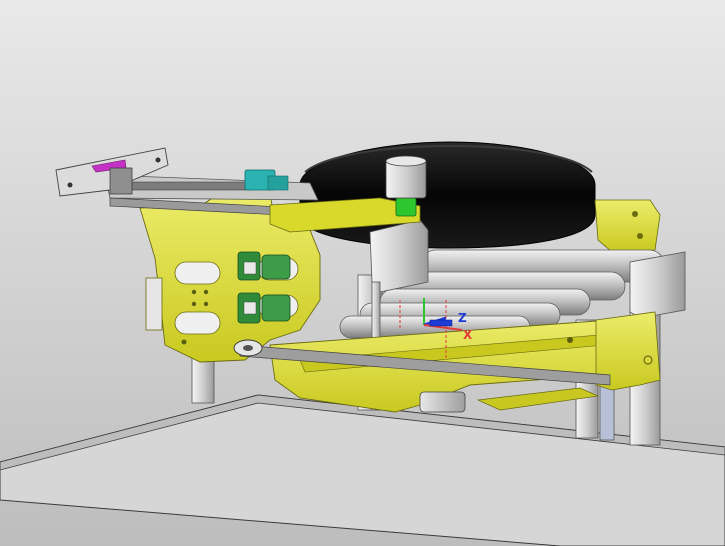 Image resolution: width=725 pixels, height=546 pixels. Describe the element at coordinates (462, 318) in the screenshot. I see `triad-z-label: Z` at that location.